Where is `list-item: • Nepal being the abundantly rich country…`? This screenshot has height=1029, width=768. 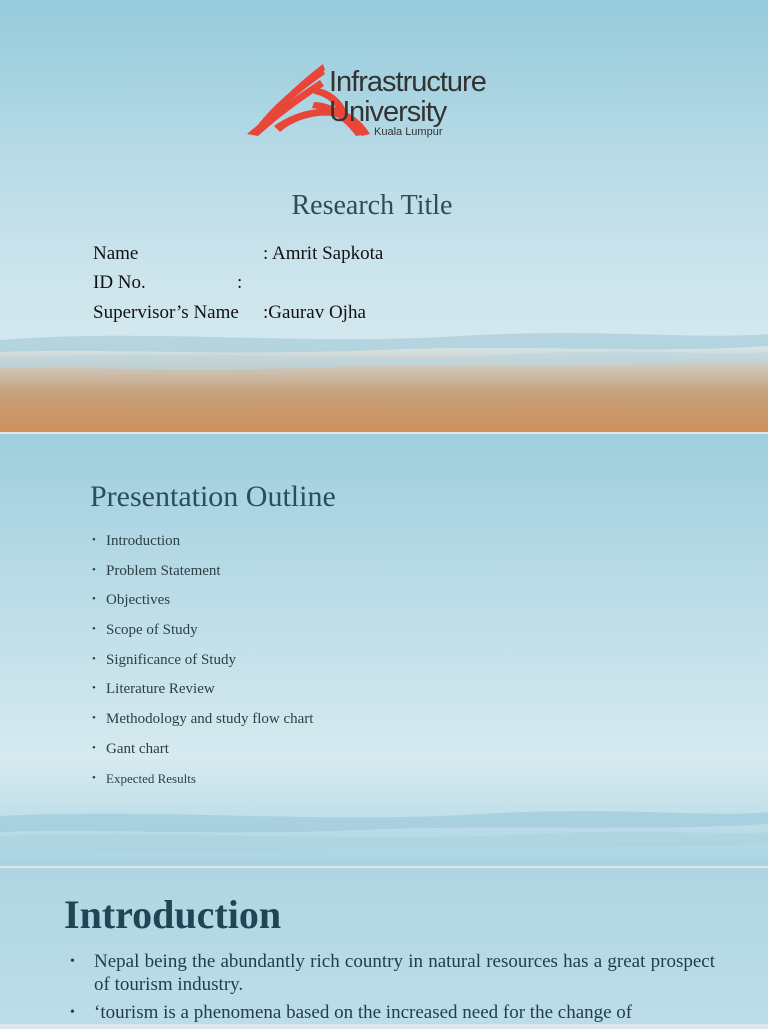
list-item: • Nepal being the abundantly rich country… is located at coordinates (392, 973).